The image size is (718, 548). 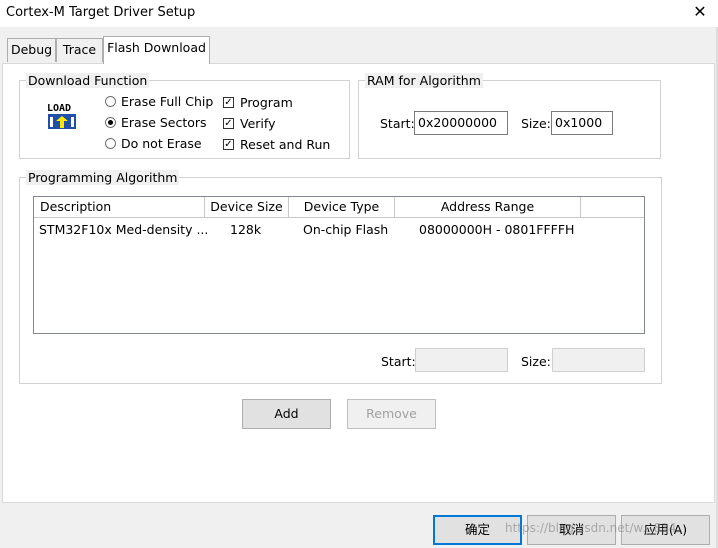 I want to click on radio-erase-sectors-label: Erase Sectors, so click(x=164, y=122).